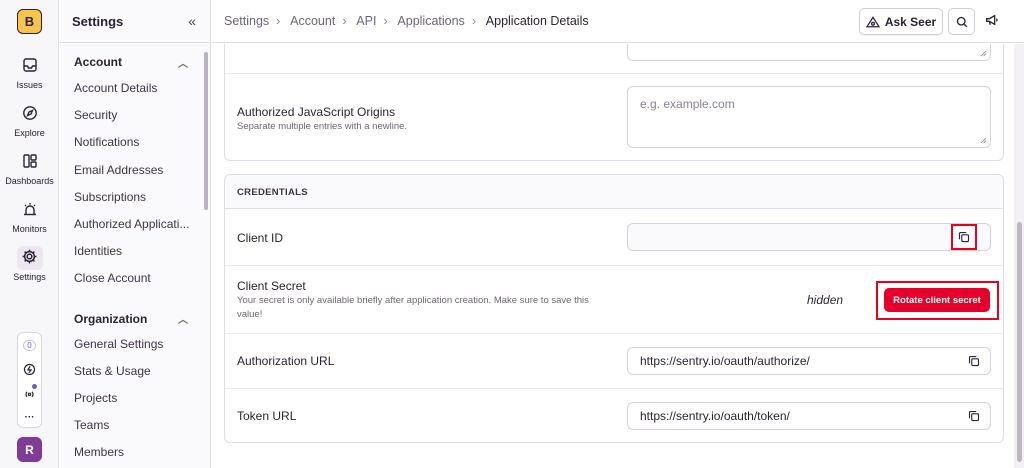 This screenshot has height=468, width=1024. What do you see at coordinates (29, 216) in the screenshot?
I see `nav-monitors: Monitors` at bounding box center [29, 216].